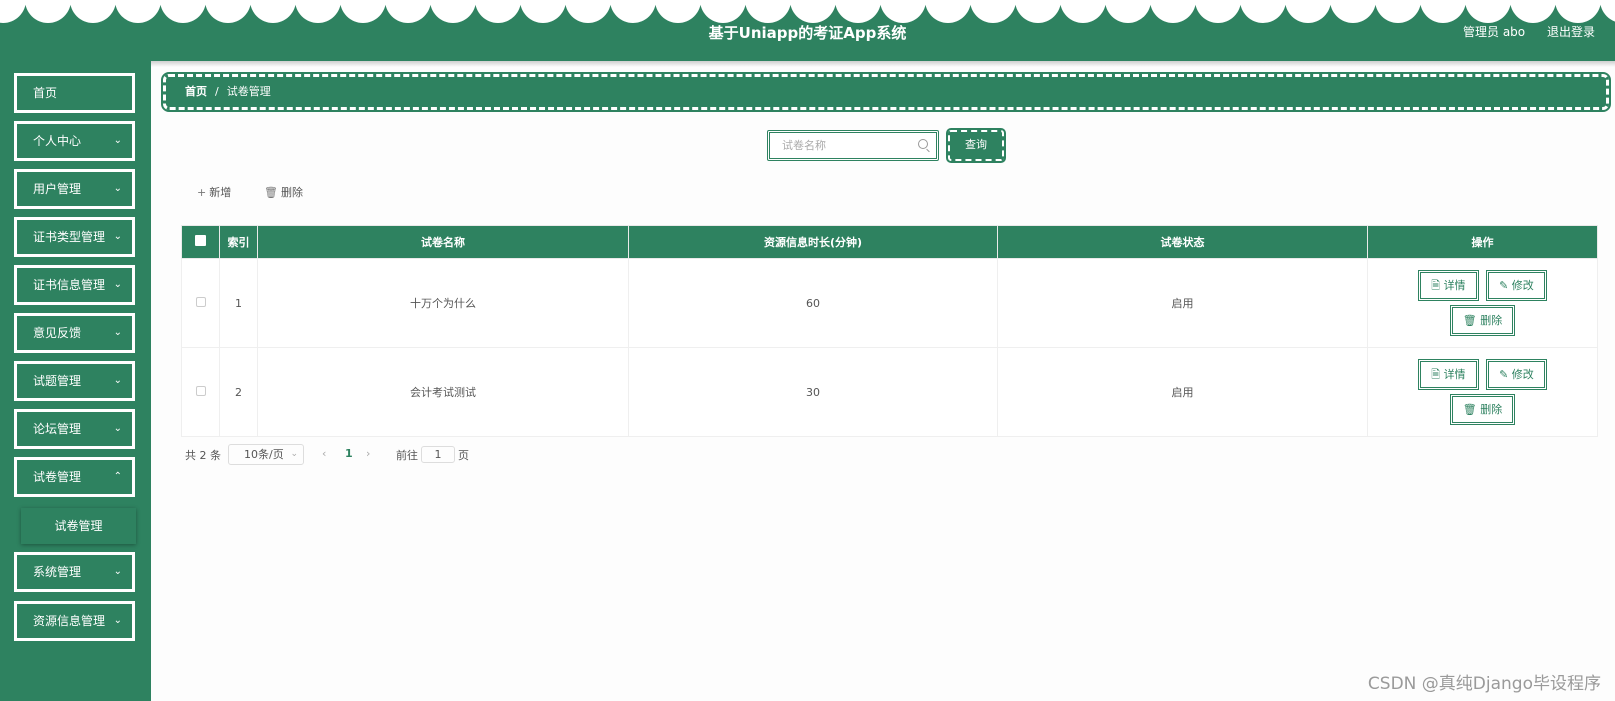 The width and height of the screenshot is (1615, 701). What do you see at coordinates (1504, 374) in the screenshot?
I see `pencil-icon: ✎` at bounding box center [1504, 374].